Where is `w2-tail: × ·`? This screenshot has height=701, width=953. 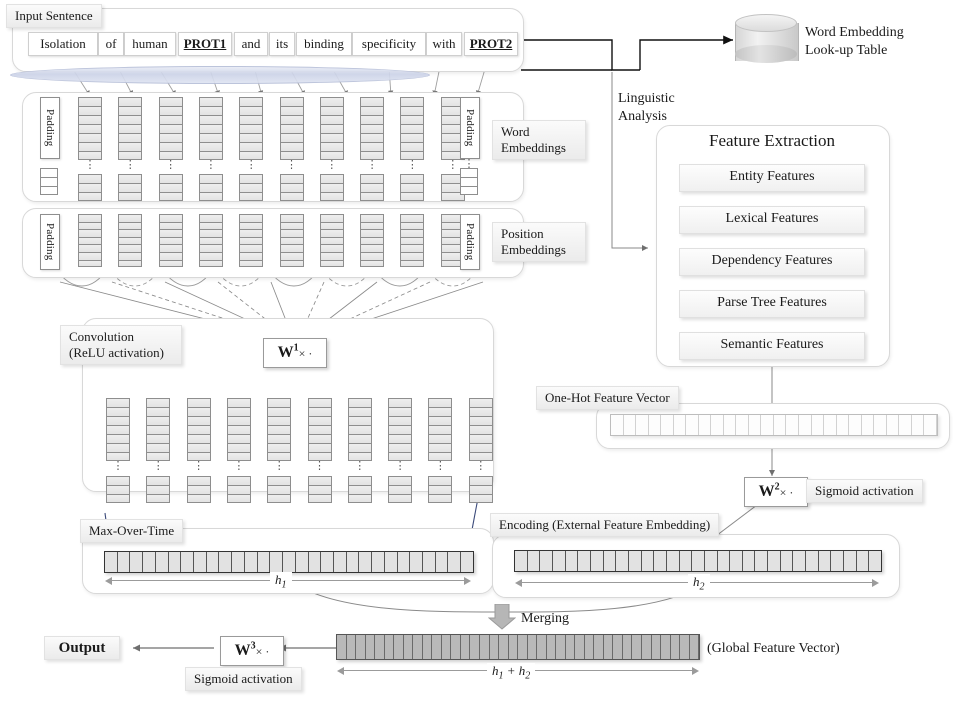 w2-tail: × · is located at coordinates (786, 492).